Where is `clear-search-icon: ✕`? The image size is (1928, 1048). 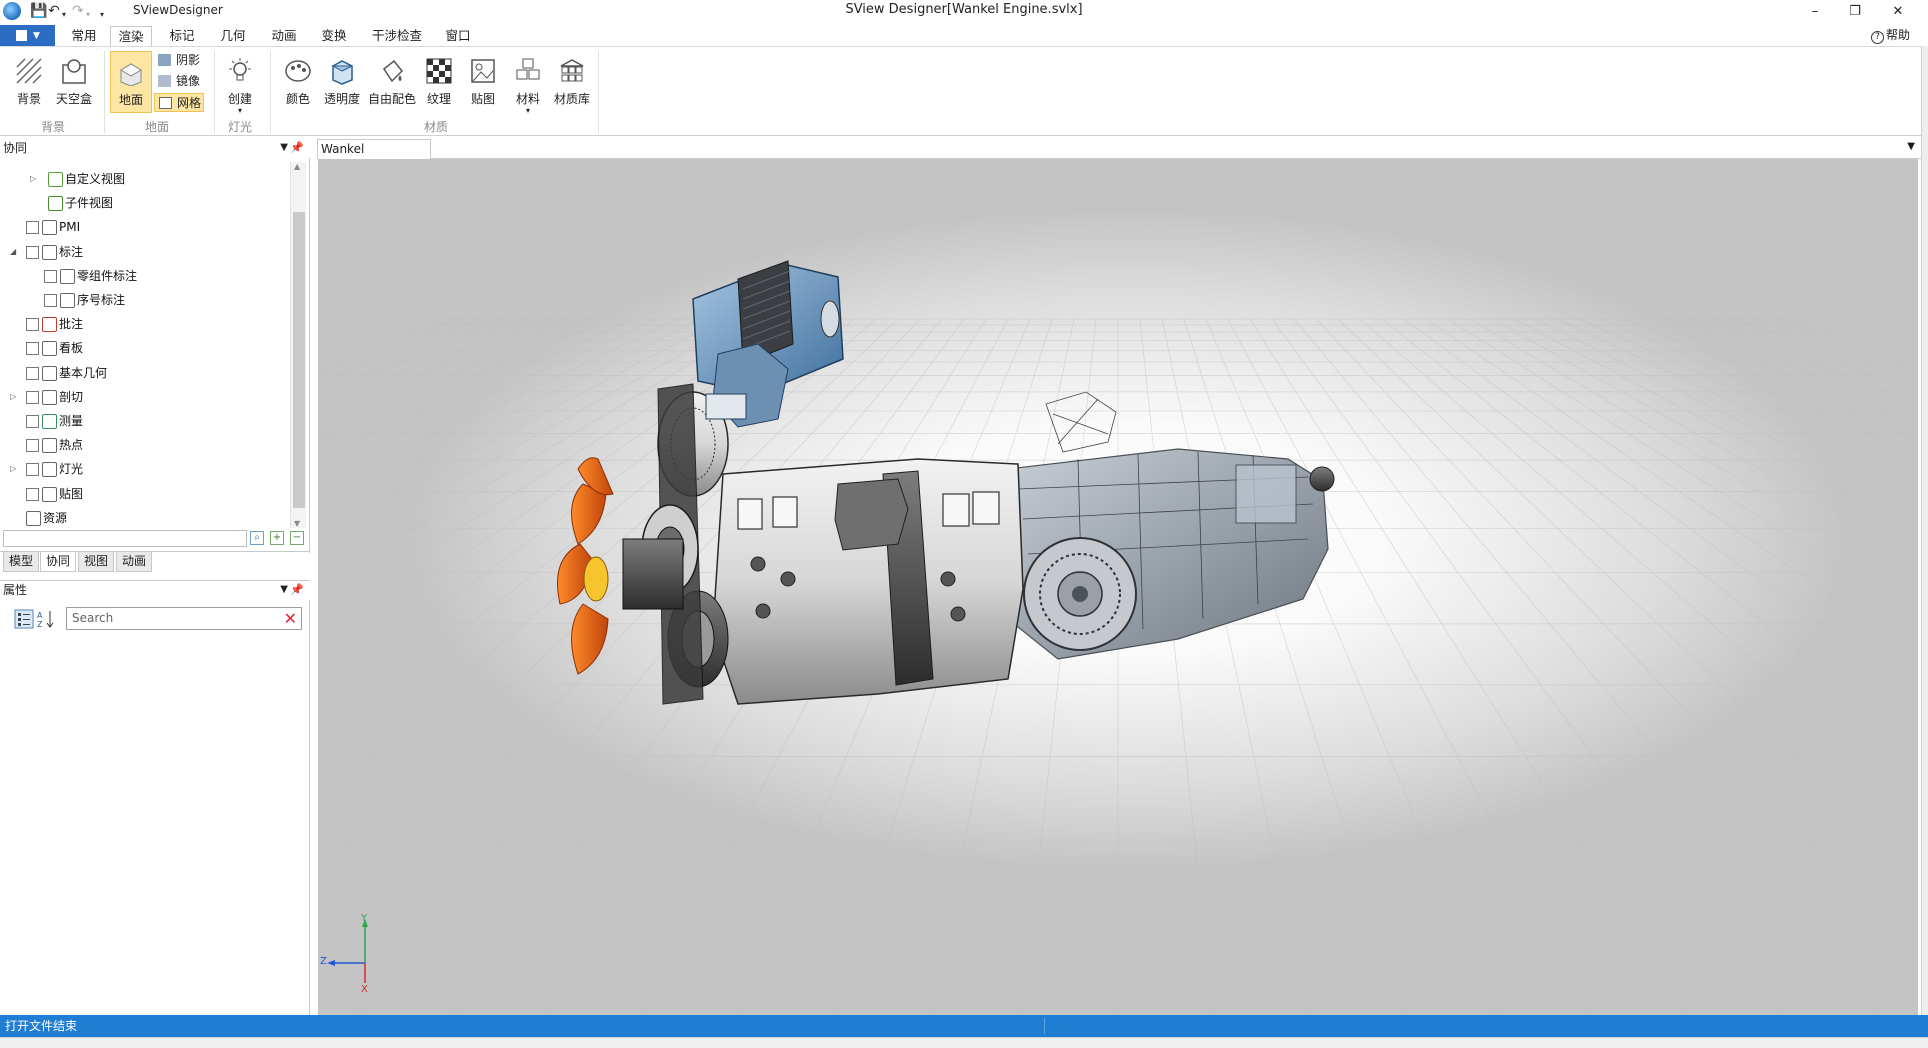
clear-search-icon: ✕ is located at coordinates (290, 618).